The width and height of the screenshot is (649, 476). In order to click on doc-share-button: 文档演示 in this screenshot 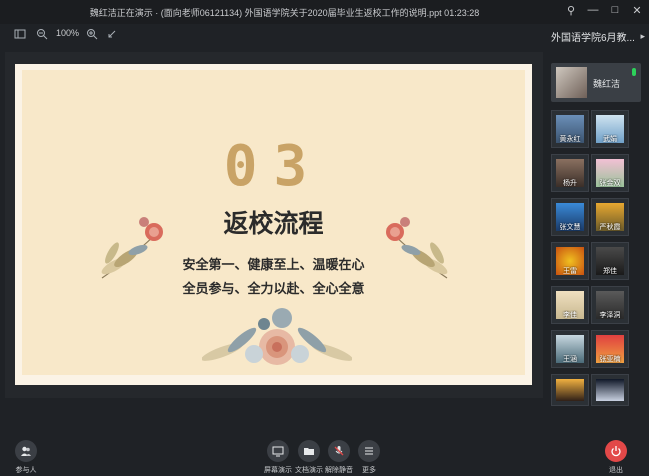, I will do `click(309, 457)`.